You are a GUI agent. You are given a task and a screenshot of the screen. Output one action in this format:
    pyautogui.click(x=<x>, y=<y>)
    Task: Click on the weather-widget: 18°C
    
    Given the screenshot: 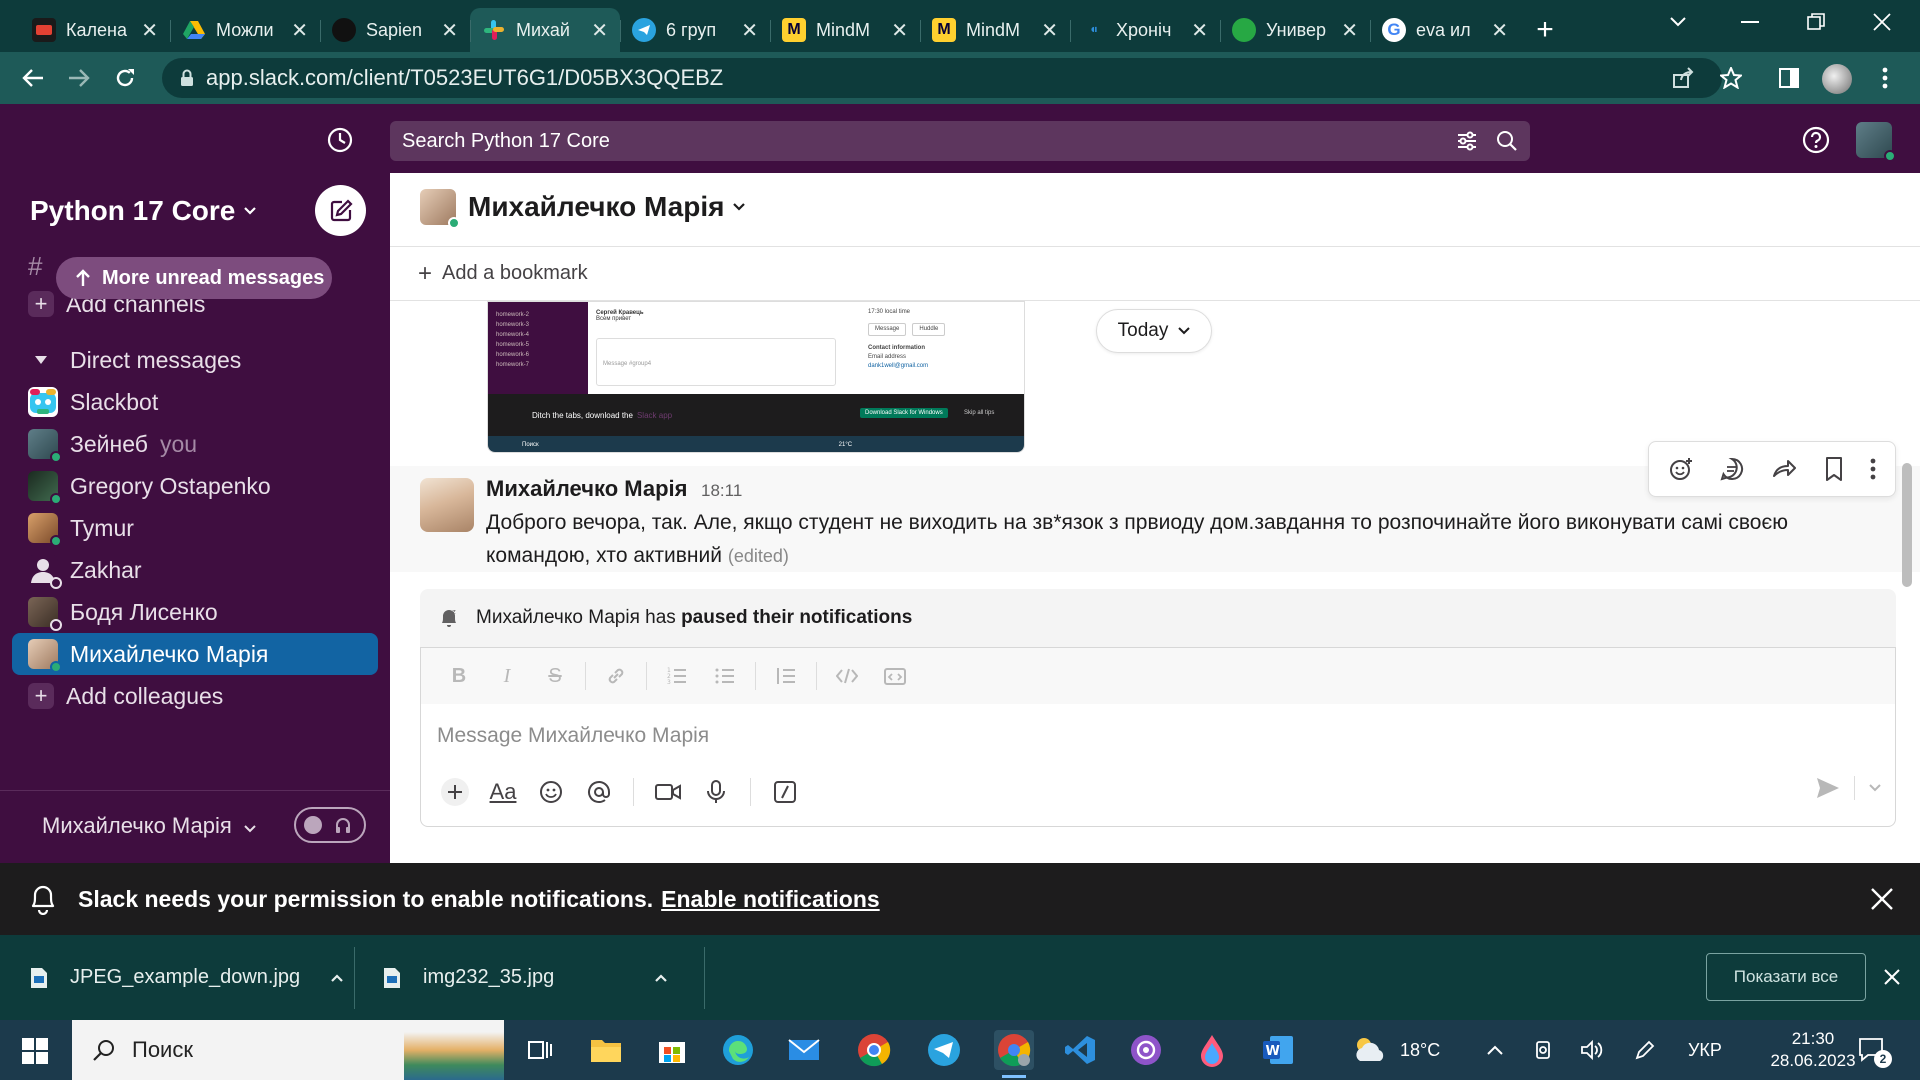 What is the action you would take?
    pyautogui.click(x=1395, y=1050)
    